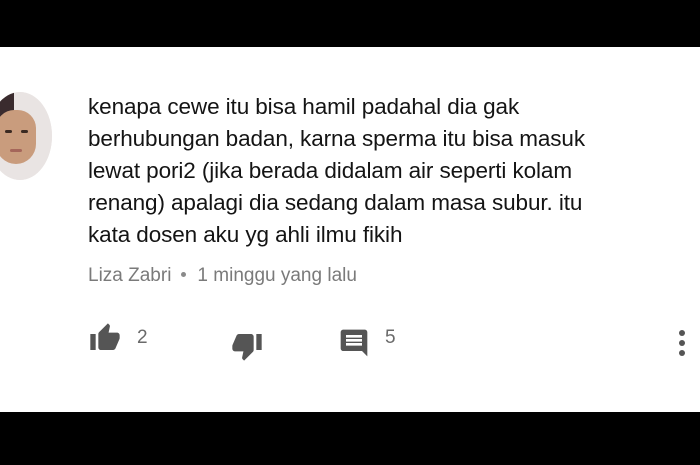 This screenshot has width=700, height=465. What do you see at coordinates (350, 438) in the screenshot?
I see `letterbox-bottom` at bounding box center [350, 438].